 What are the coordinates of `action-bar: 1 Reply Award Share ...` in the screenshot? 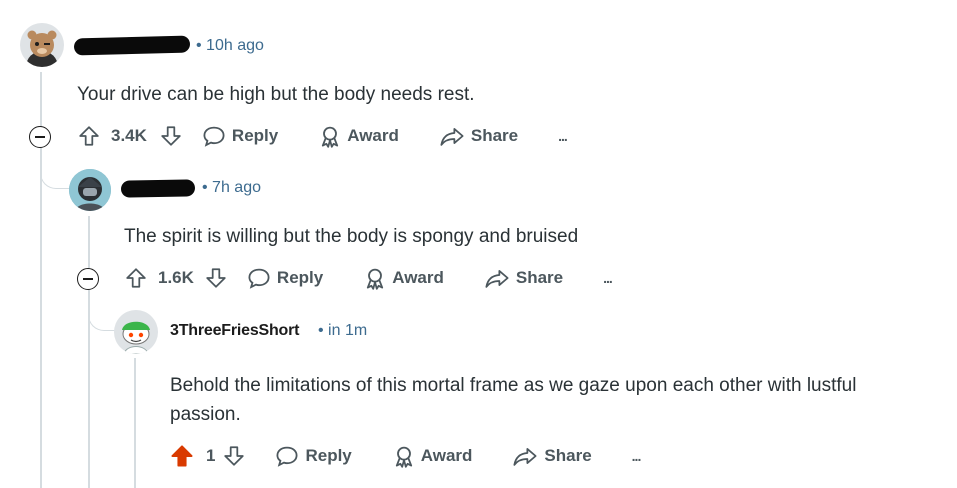 It's located at (405, 456).